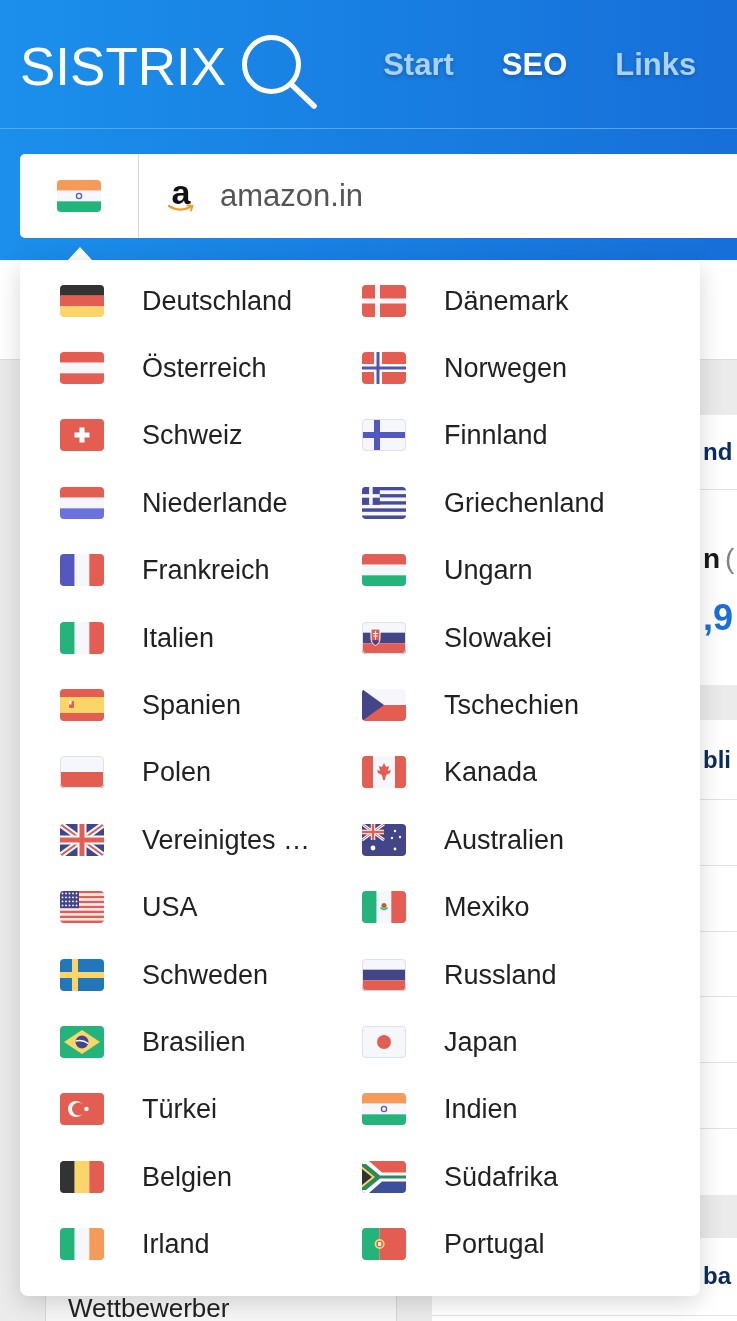 The height and width of the screenshot is (1321, 737). Describe the element at coordinates (463, 839) in the screenshot. I see `country-option: Australien` at that location.